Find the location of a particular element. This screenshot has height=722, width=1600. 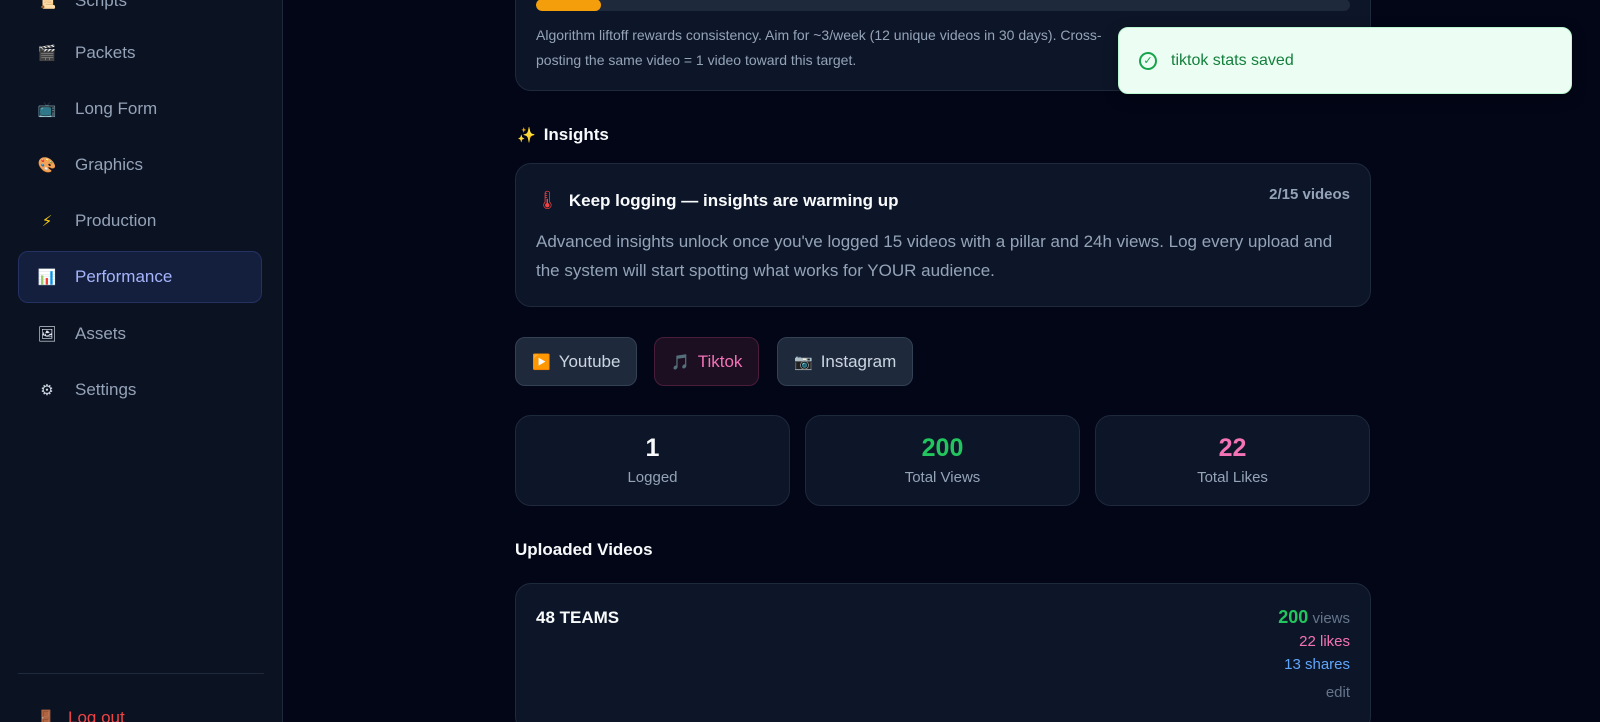

sidebar-item-label: Scripts is located at coordinates (101, 5).